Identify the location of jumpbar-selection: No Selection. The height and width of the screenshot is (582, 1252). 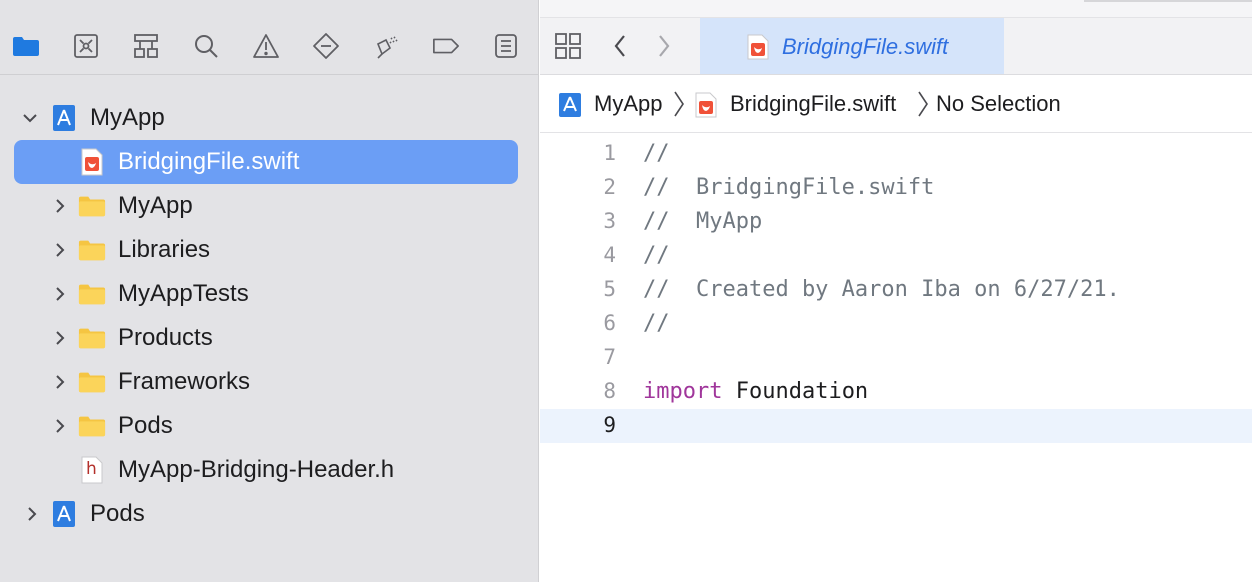
(998, 104).